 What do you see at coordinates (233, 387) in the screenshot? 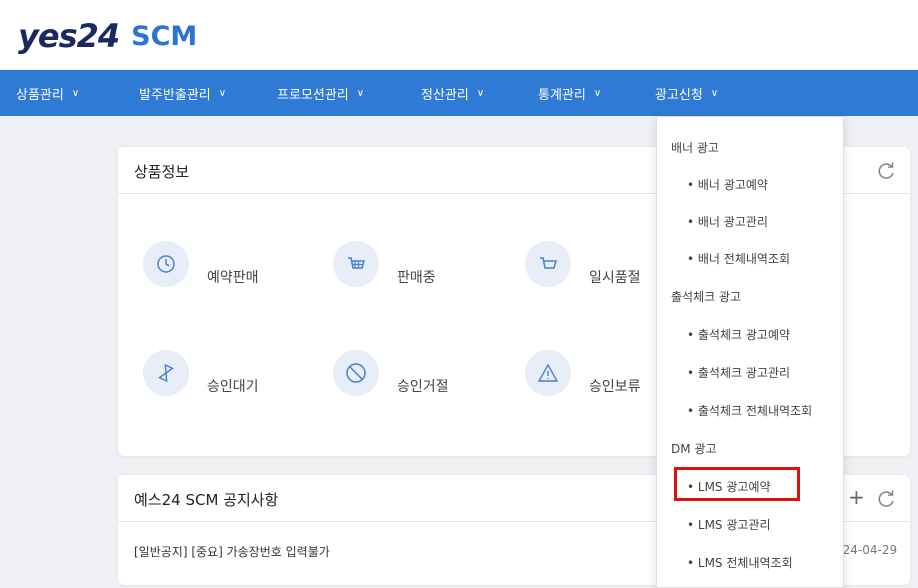
I see `status-label: 승인대기` at bounding box center [233, 387].